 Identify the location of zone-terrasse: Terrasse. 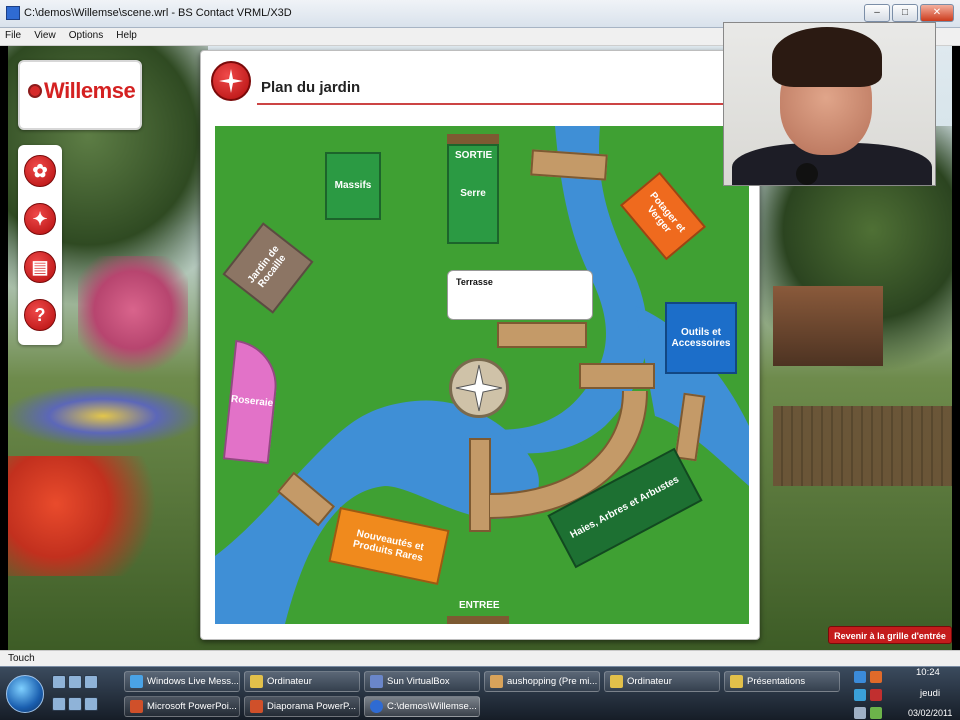
(520, 295).